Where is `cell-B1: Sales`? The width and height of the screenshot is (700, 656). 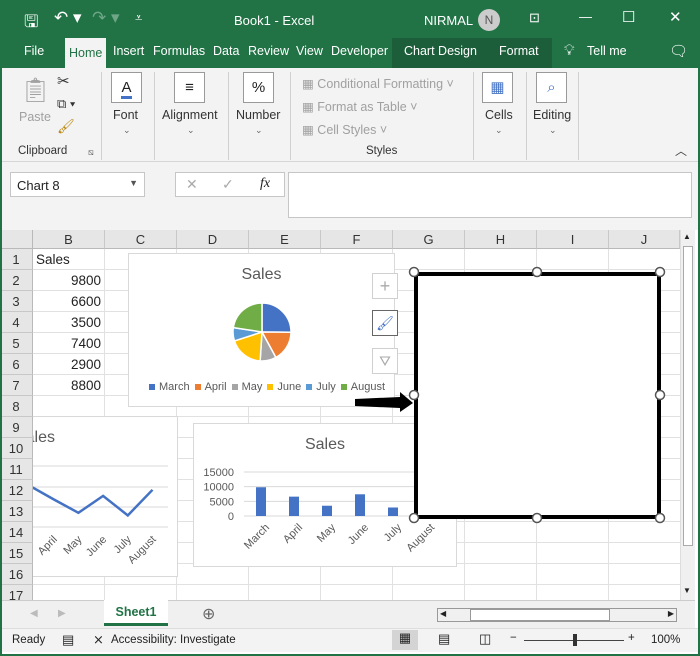 cell-B1: Sales is located at coordinates (69, 259).